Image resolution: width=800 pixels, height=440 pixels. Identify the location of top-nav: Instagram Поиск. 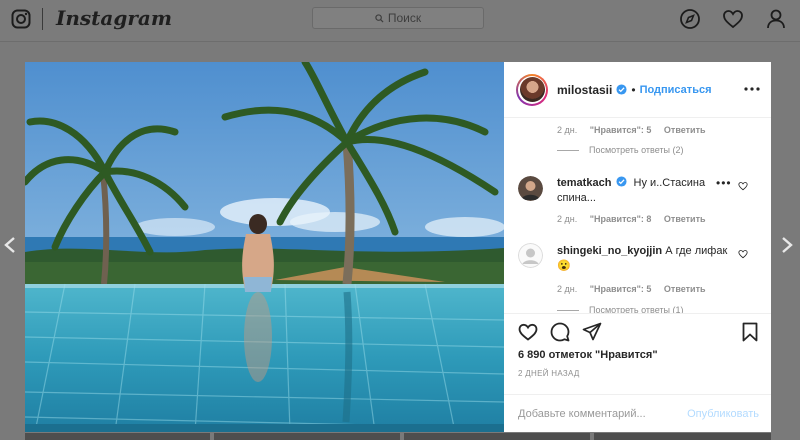
(400, 21).